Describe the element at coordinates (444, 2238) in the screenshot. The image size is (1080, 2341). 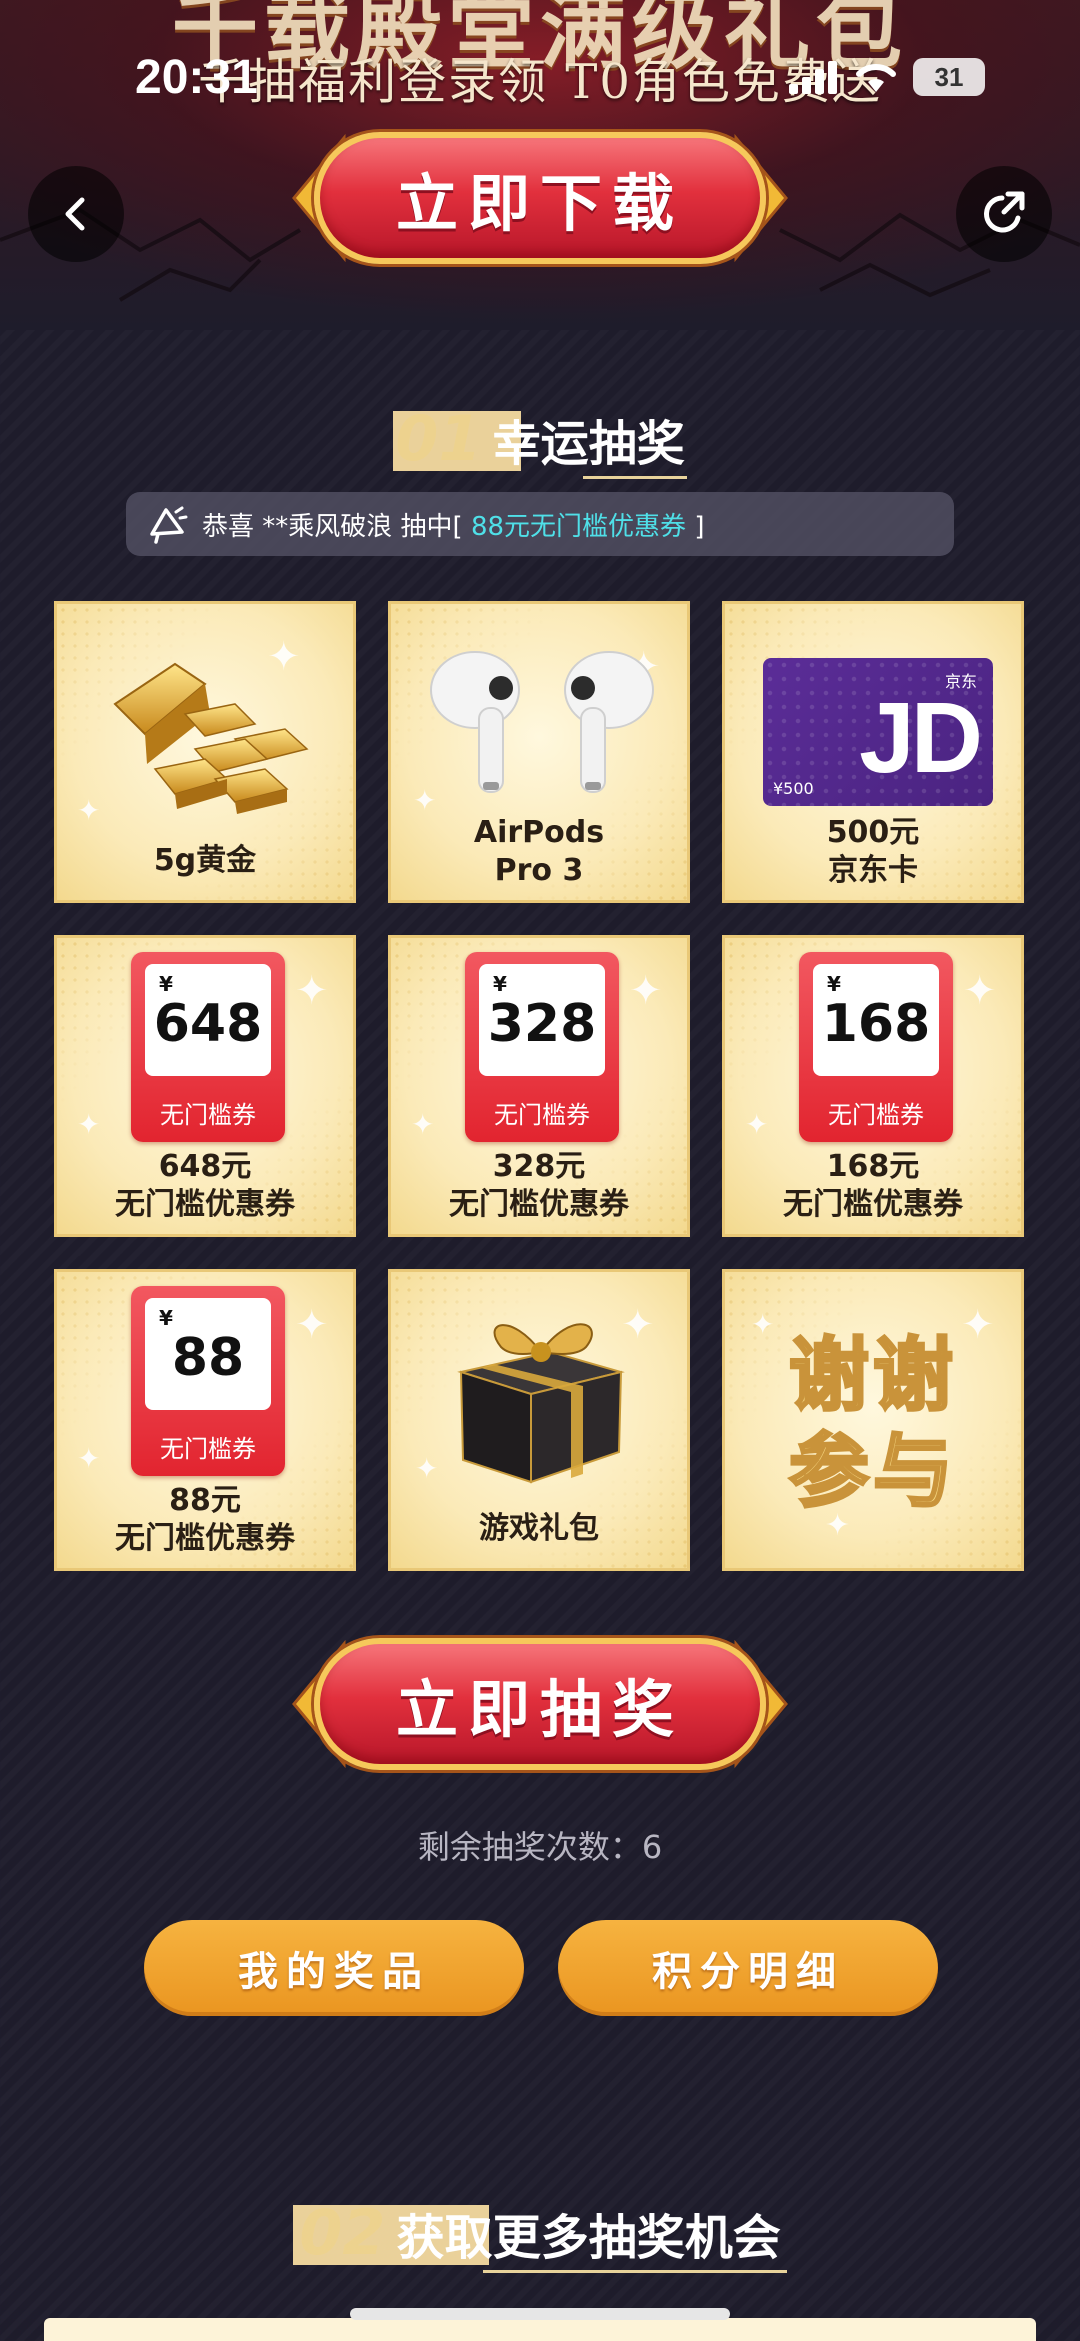
I see `section-title-a: 获取` at that location.